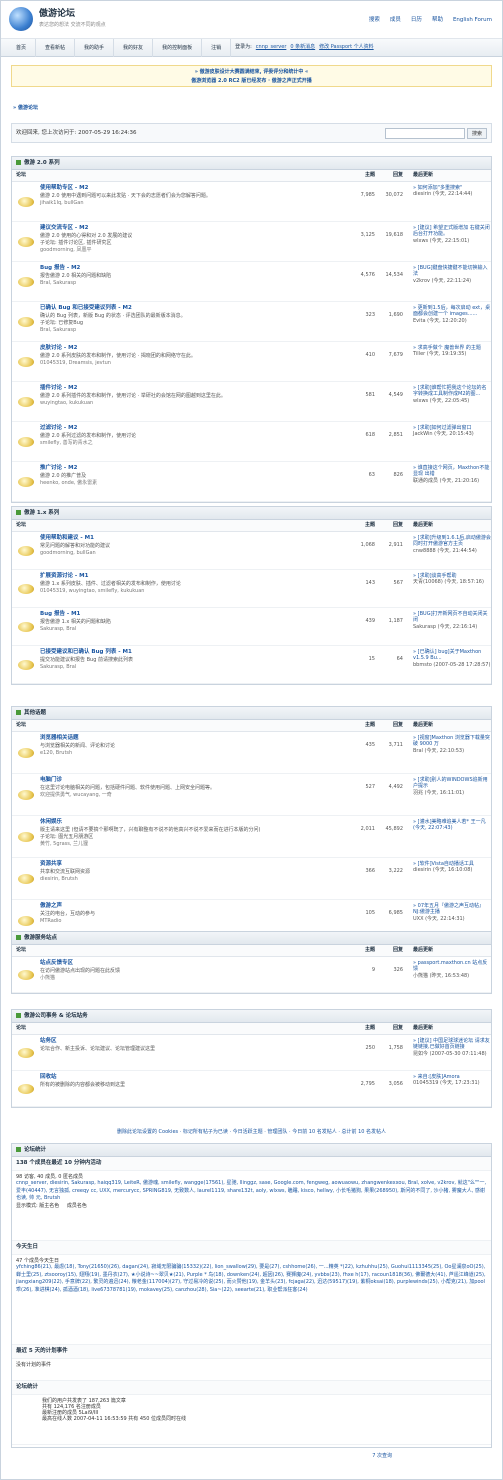  What do you see at coordinates (346, 47) in the screenshot?
I see `edit-passport-link: 修改 Passport 个人资料` at bounding box center [346, 47].